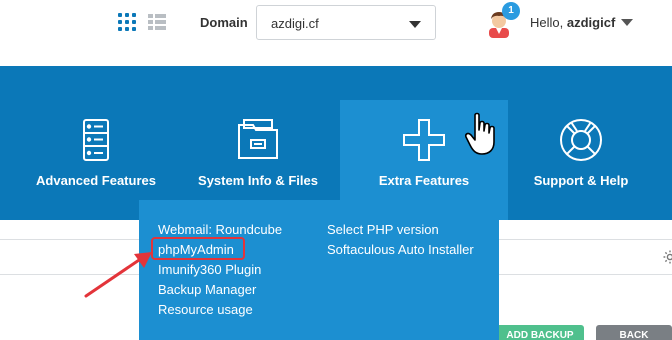 The height and width of the screenshot is (340, 672). What do you see at coordinates (480, 133) in the screenshot?
I see `hand-cursor-icon` at bounding box center [480, 133].